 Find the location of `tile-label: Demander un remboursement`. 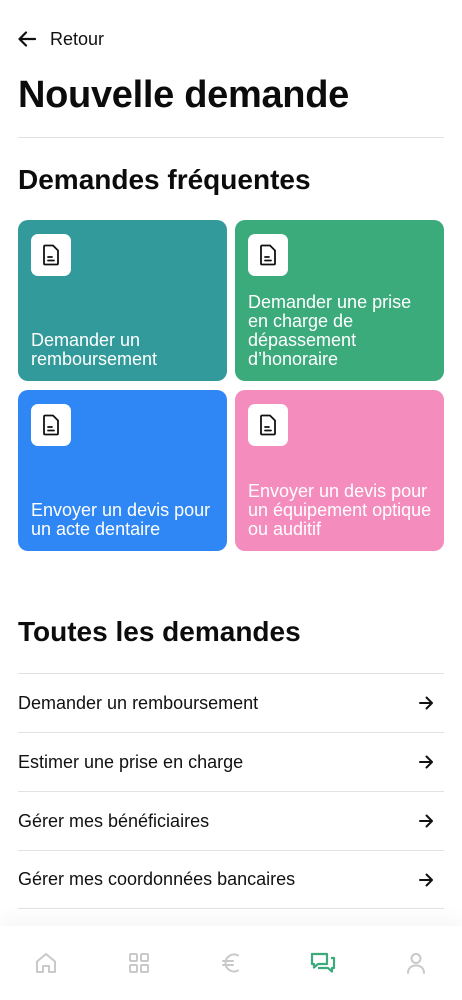

tile-label: Demander un remboursement is located at coordinates (94, 349).